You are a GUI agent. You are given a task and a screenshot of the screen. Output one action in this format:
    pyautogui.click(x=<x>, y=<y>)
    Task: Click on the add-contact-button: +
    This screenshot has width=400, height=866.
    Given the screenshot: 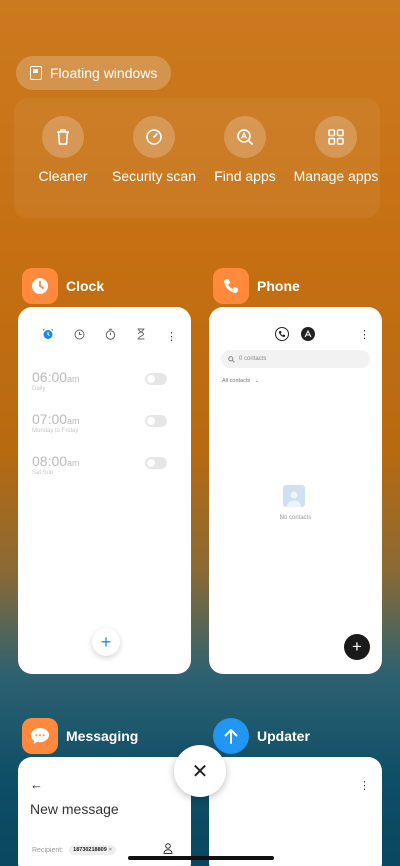 What is the action you would take?
    pyautogui.click(x=357, y=647)
    